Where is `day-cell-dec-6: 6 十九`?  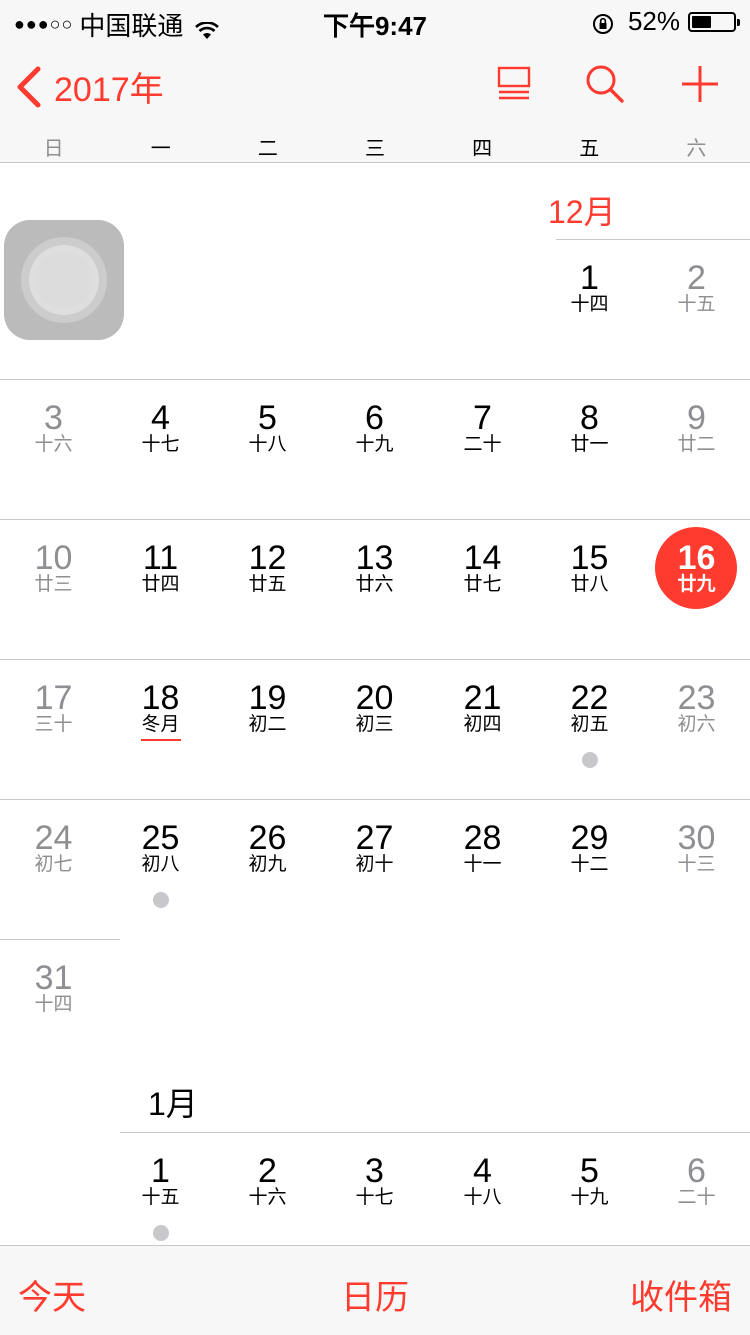 day-cell-dec-6: 6 十九 is located at coordinates (374, 427).